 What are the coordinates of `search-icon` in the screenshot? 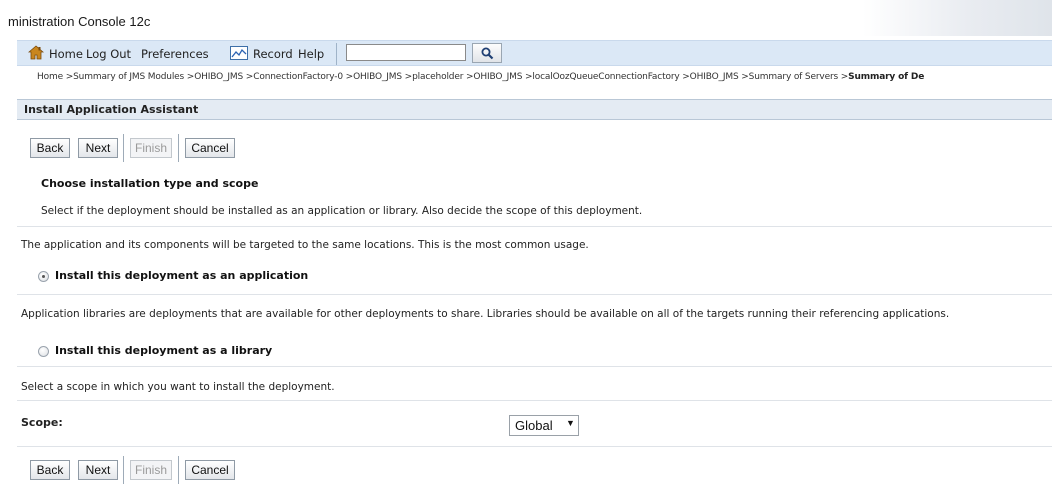 It's located at (487, 53).